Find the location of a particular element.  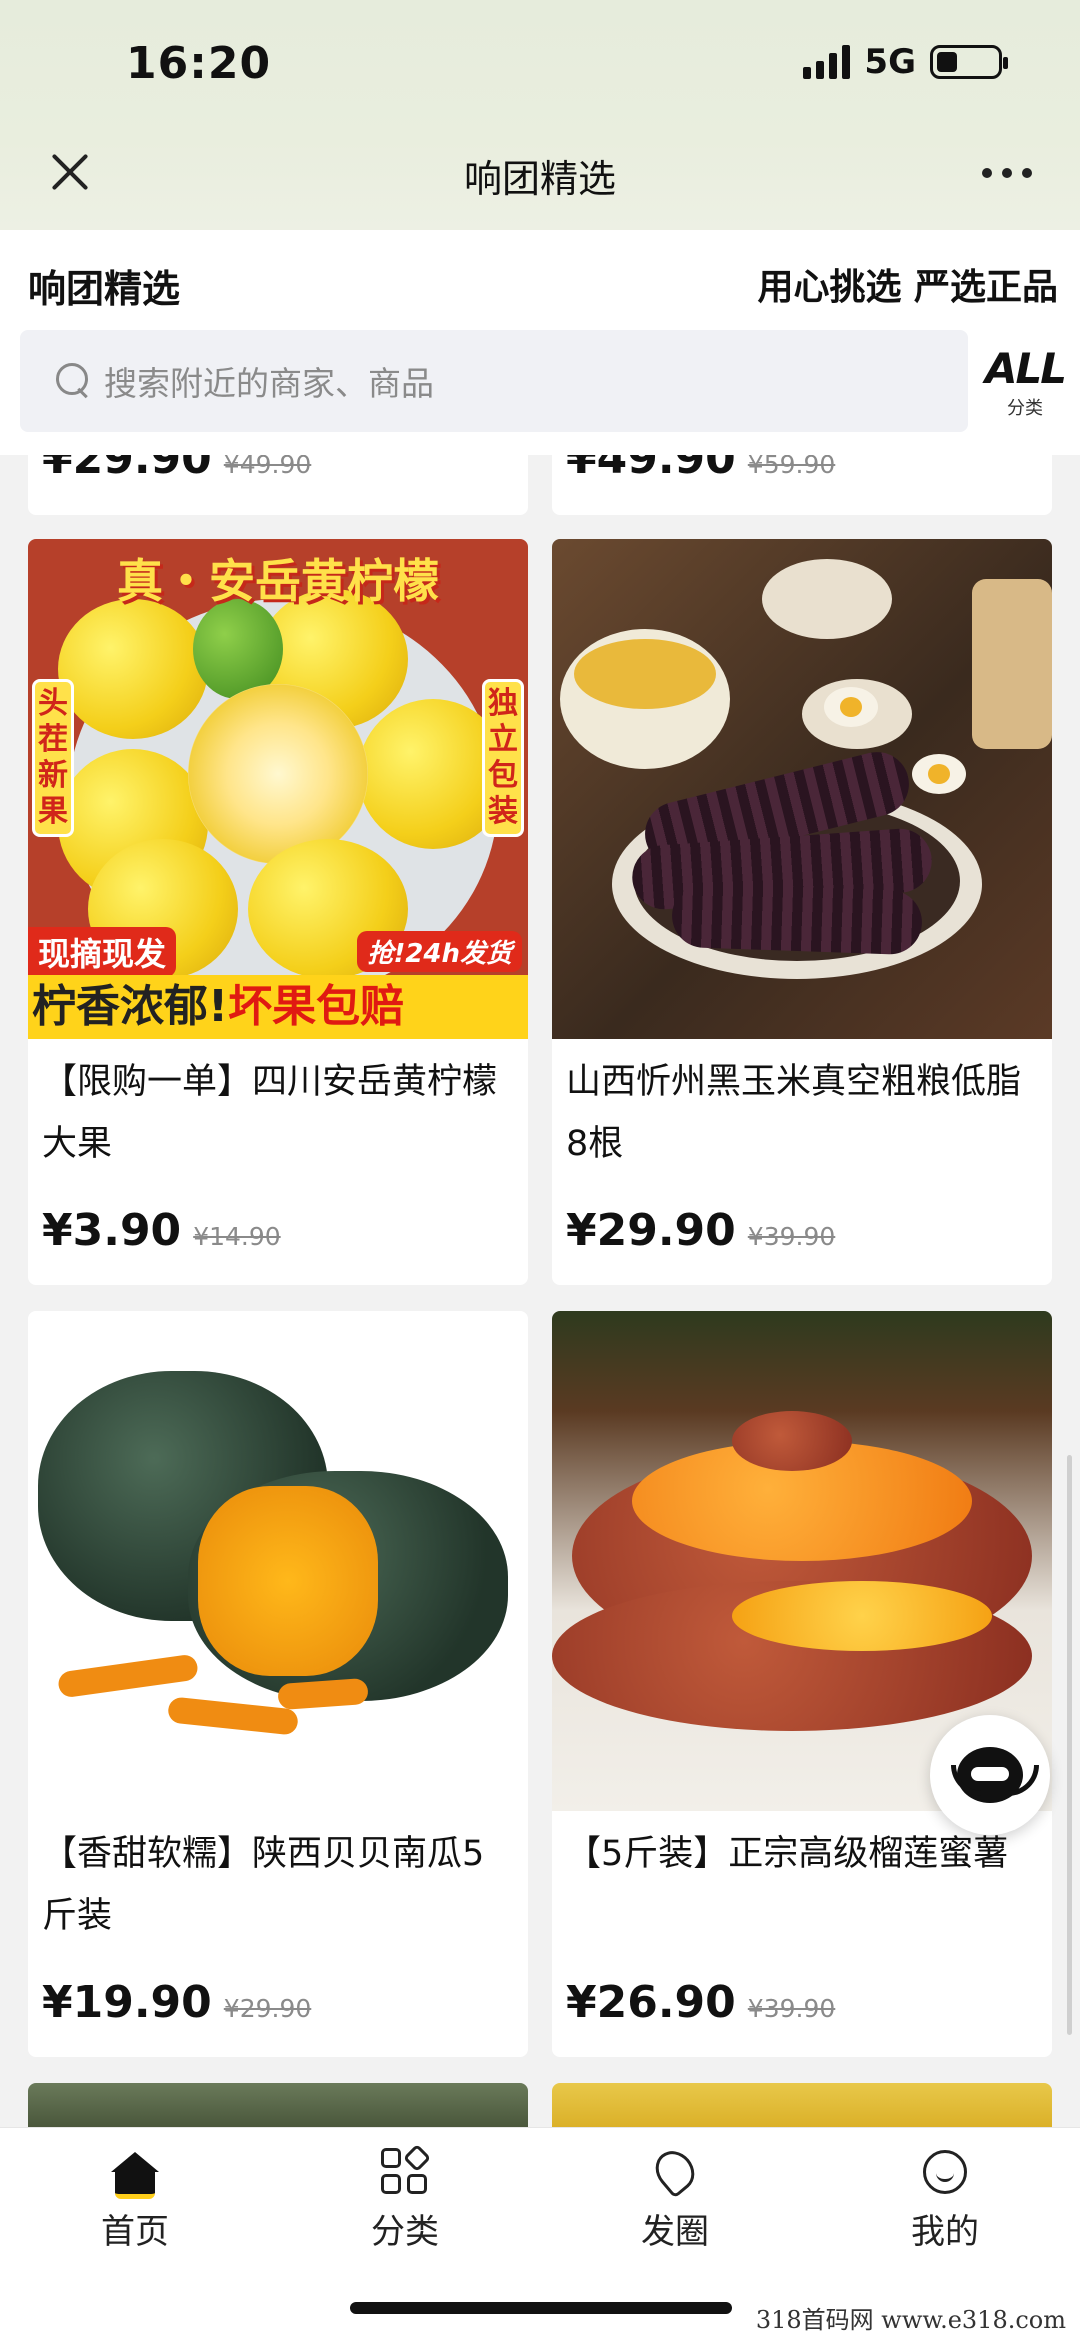

headset-icon is located at coordinates (995, 1775).